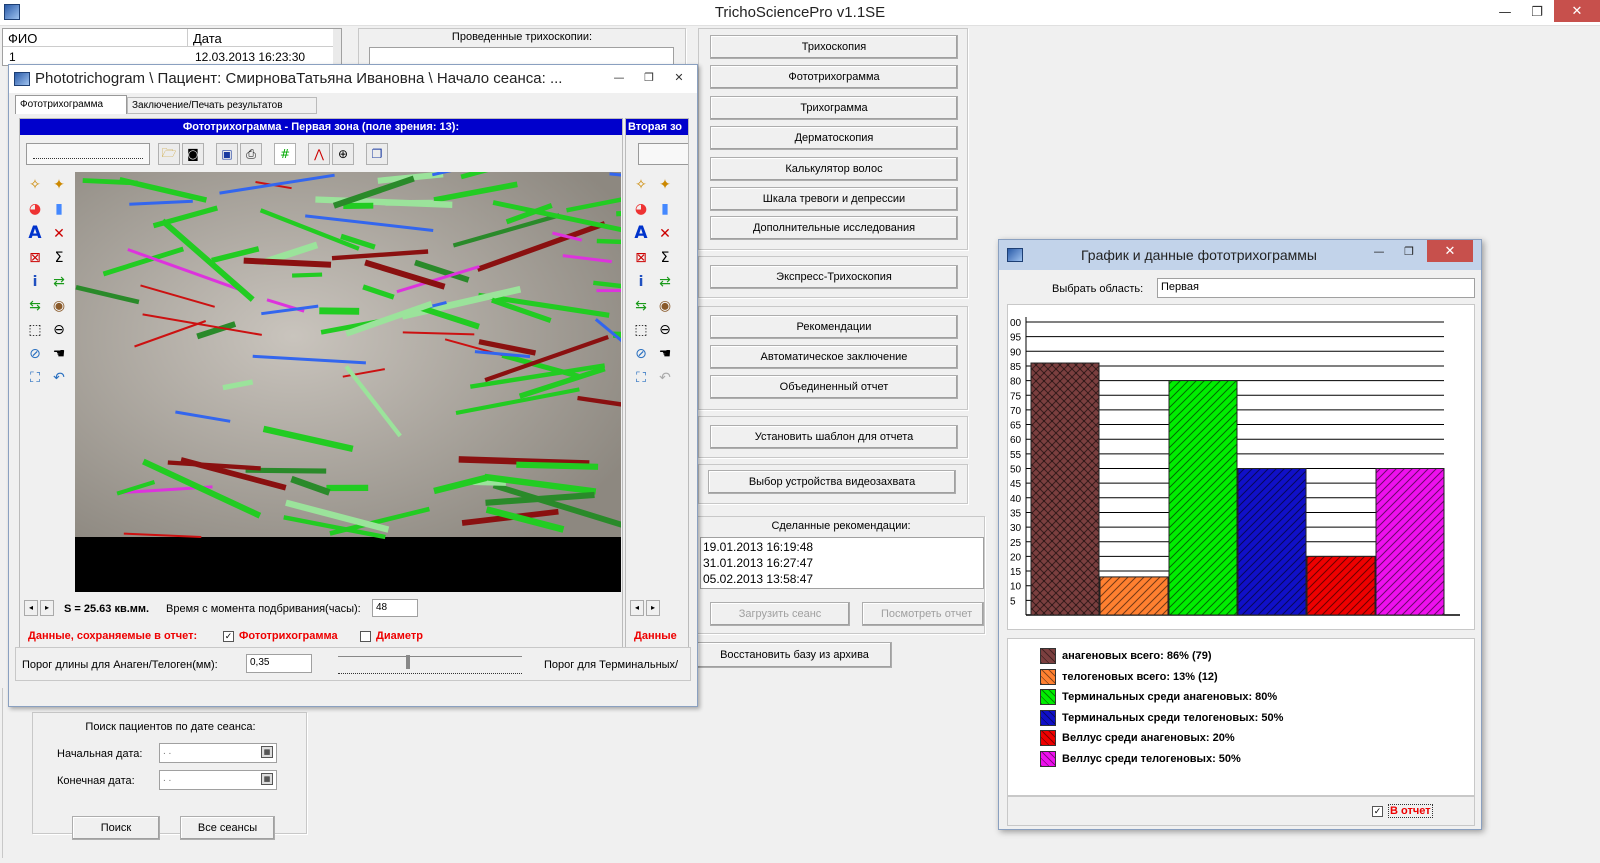 The width and height of the screenshot is (1600, 863). I want to click on auto-conclusion-button: Автоматическое заключение, so click(834, 357).